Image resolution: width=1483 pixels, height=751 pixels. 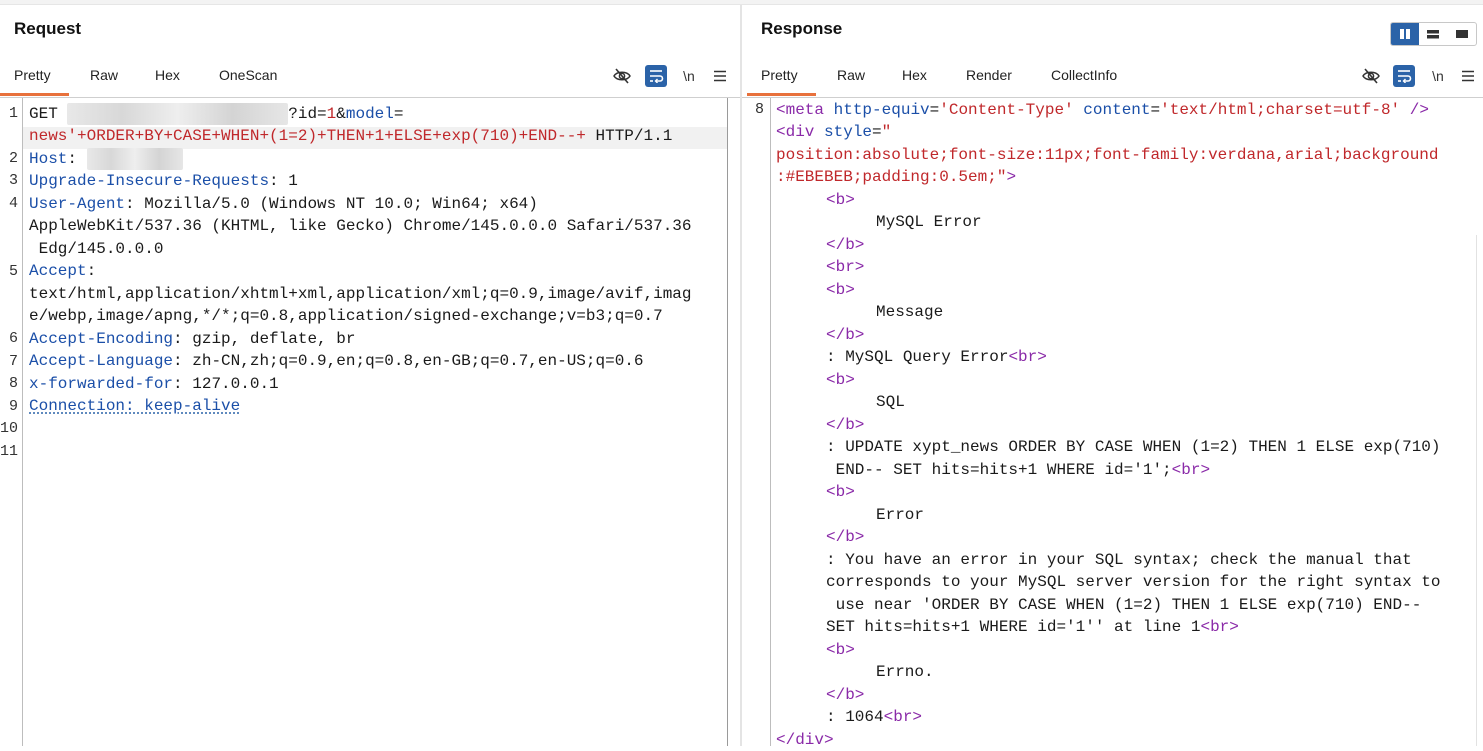 I want to click on header-user-agent-wrap: Edg/145.0.0.0, so click(x=96, y=249).